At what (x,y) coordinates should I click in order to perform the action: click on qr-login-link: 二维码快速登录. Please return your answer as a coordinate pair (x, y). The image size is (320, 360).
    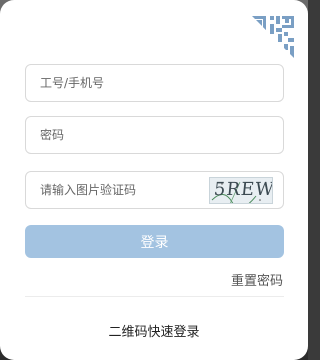
    Looking at the image, I should click on (154, 330).